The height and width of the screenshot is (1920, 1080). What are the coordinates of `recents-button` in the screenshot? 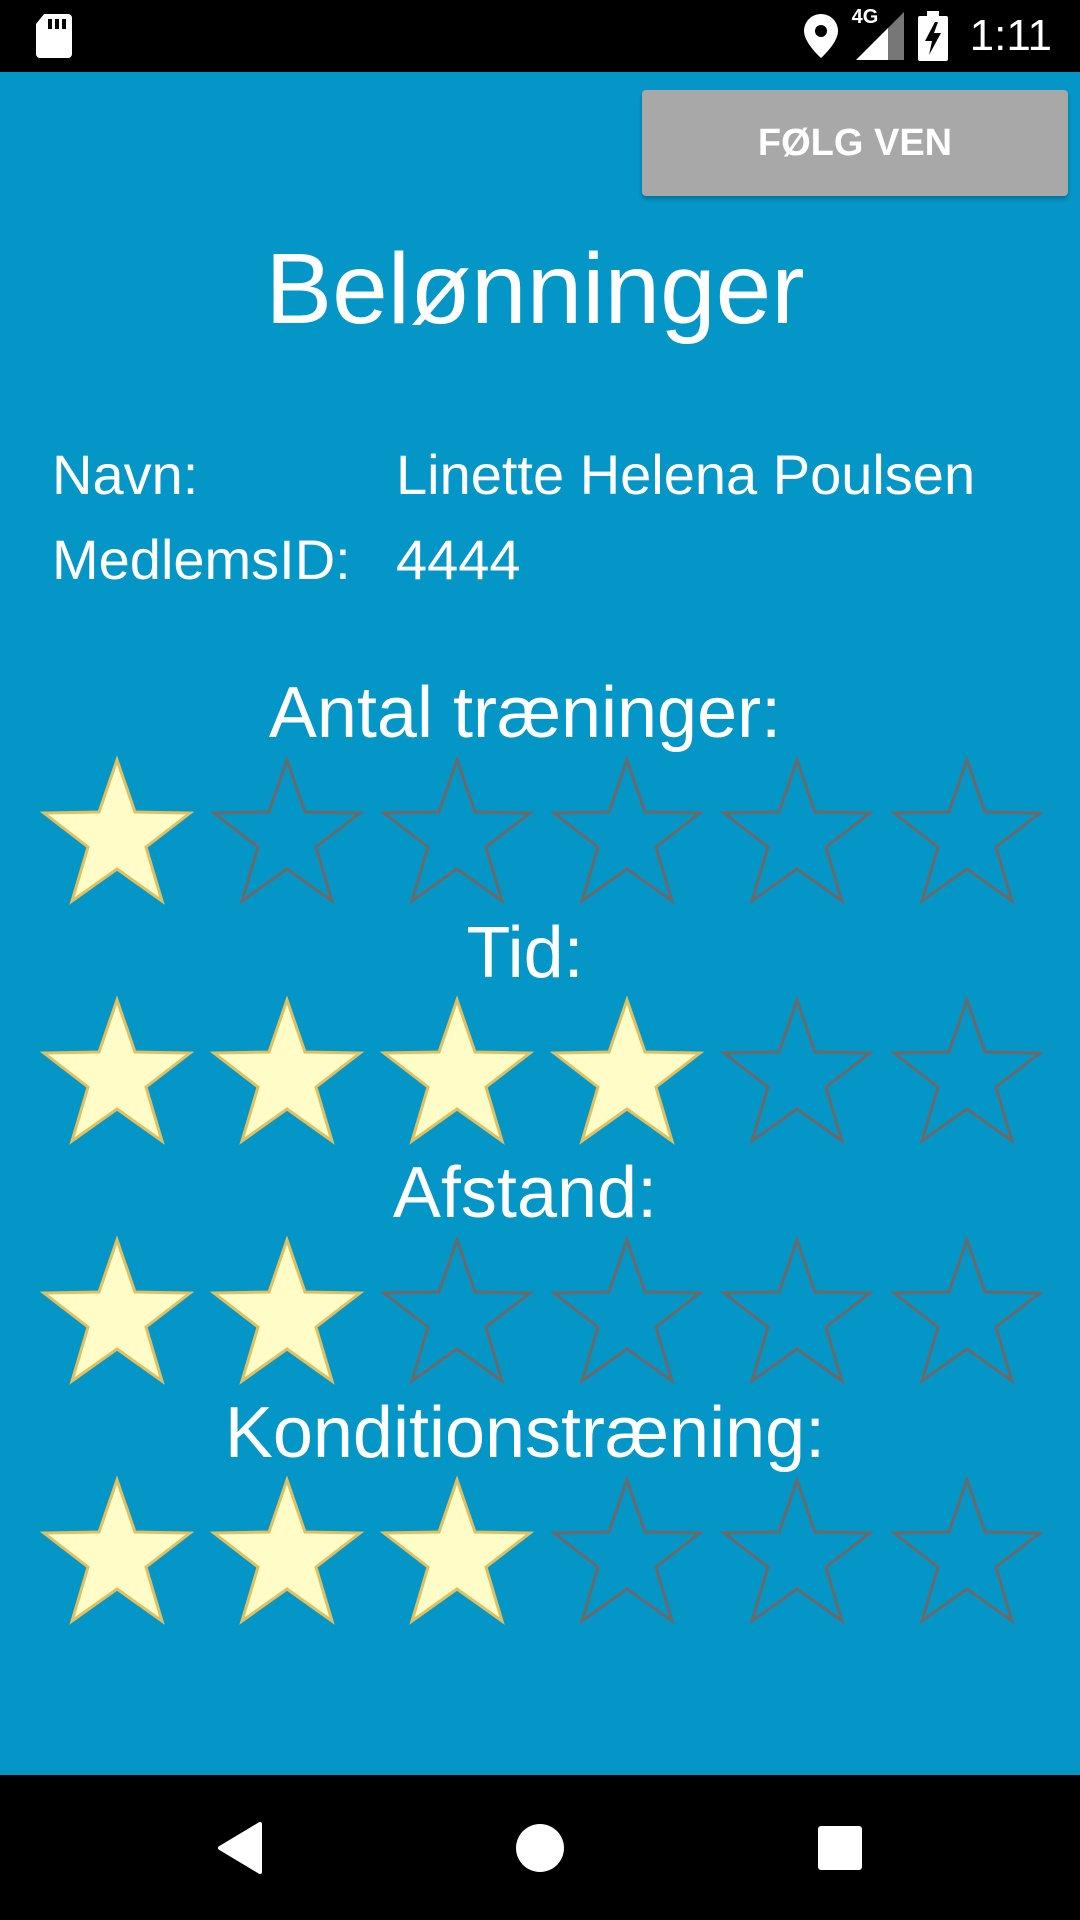 It's located at (840, 1847).